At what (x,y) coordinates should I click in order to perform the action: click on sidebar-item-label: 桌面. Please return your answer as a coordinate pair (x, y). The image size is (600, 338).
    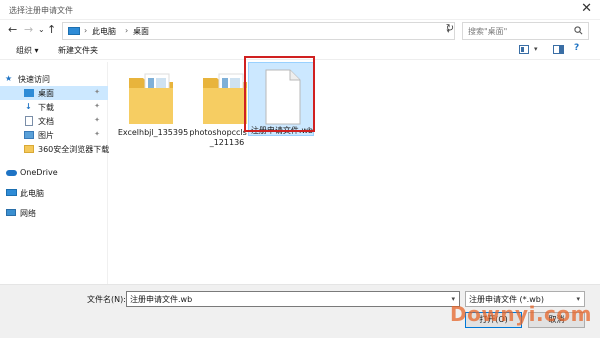
    Looking at the image, I should click on (46, 93).